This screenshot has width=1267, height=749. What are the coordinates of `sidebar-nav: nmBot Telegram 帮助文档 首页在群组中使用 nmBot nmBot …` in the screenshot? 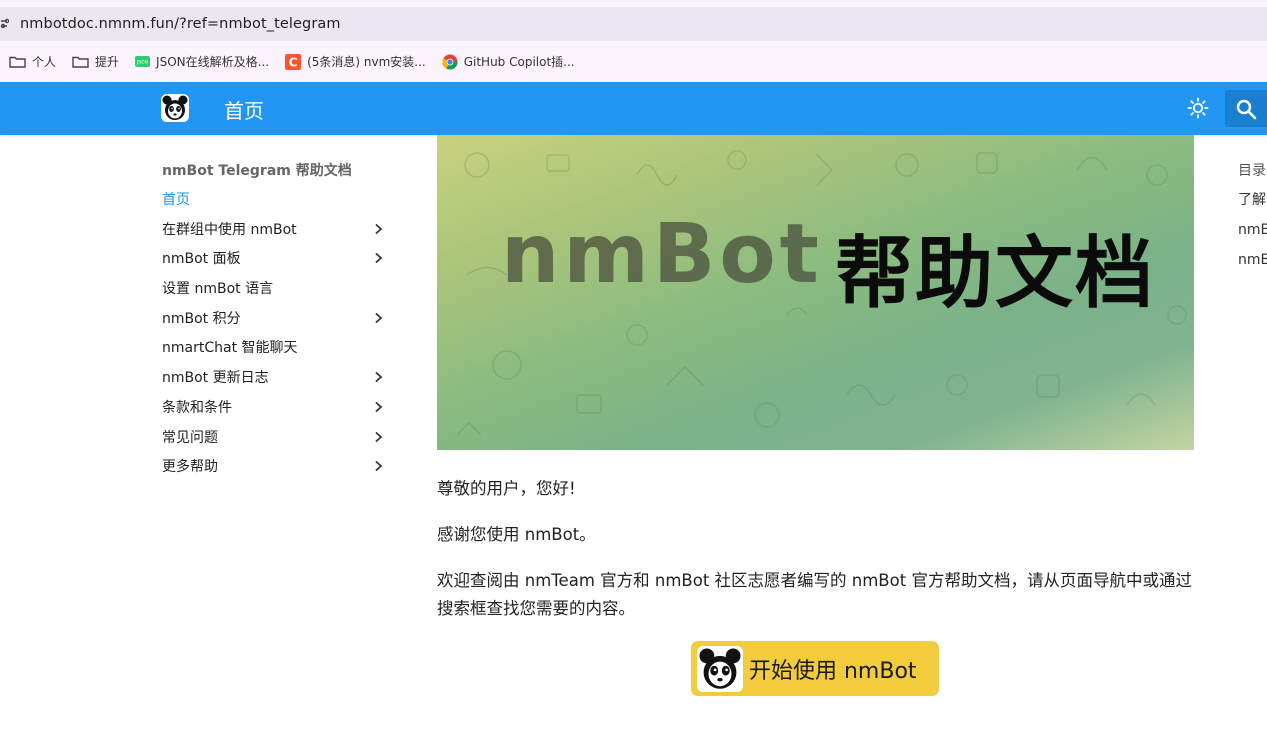 It's located at (277, 323).